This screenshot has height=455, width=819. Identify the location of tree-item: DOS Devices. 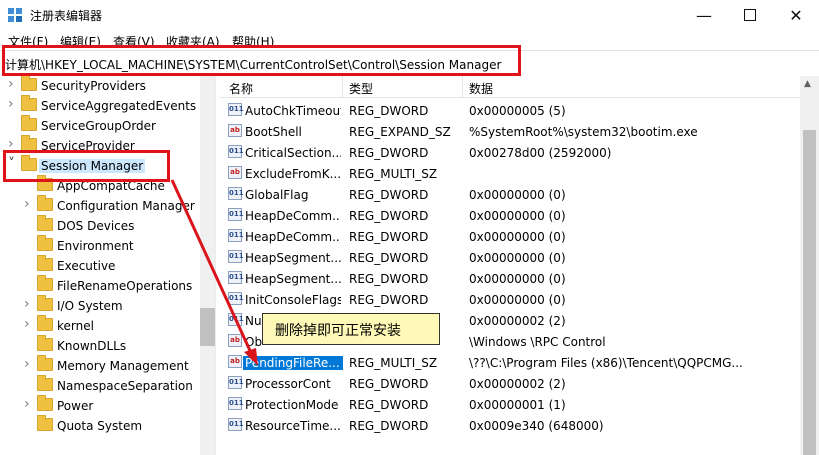
(100, 225).